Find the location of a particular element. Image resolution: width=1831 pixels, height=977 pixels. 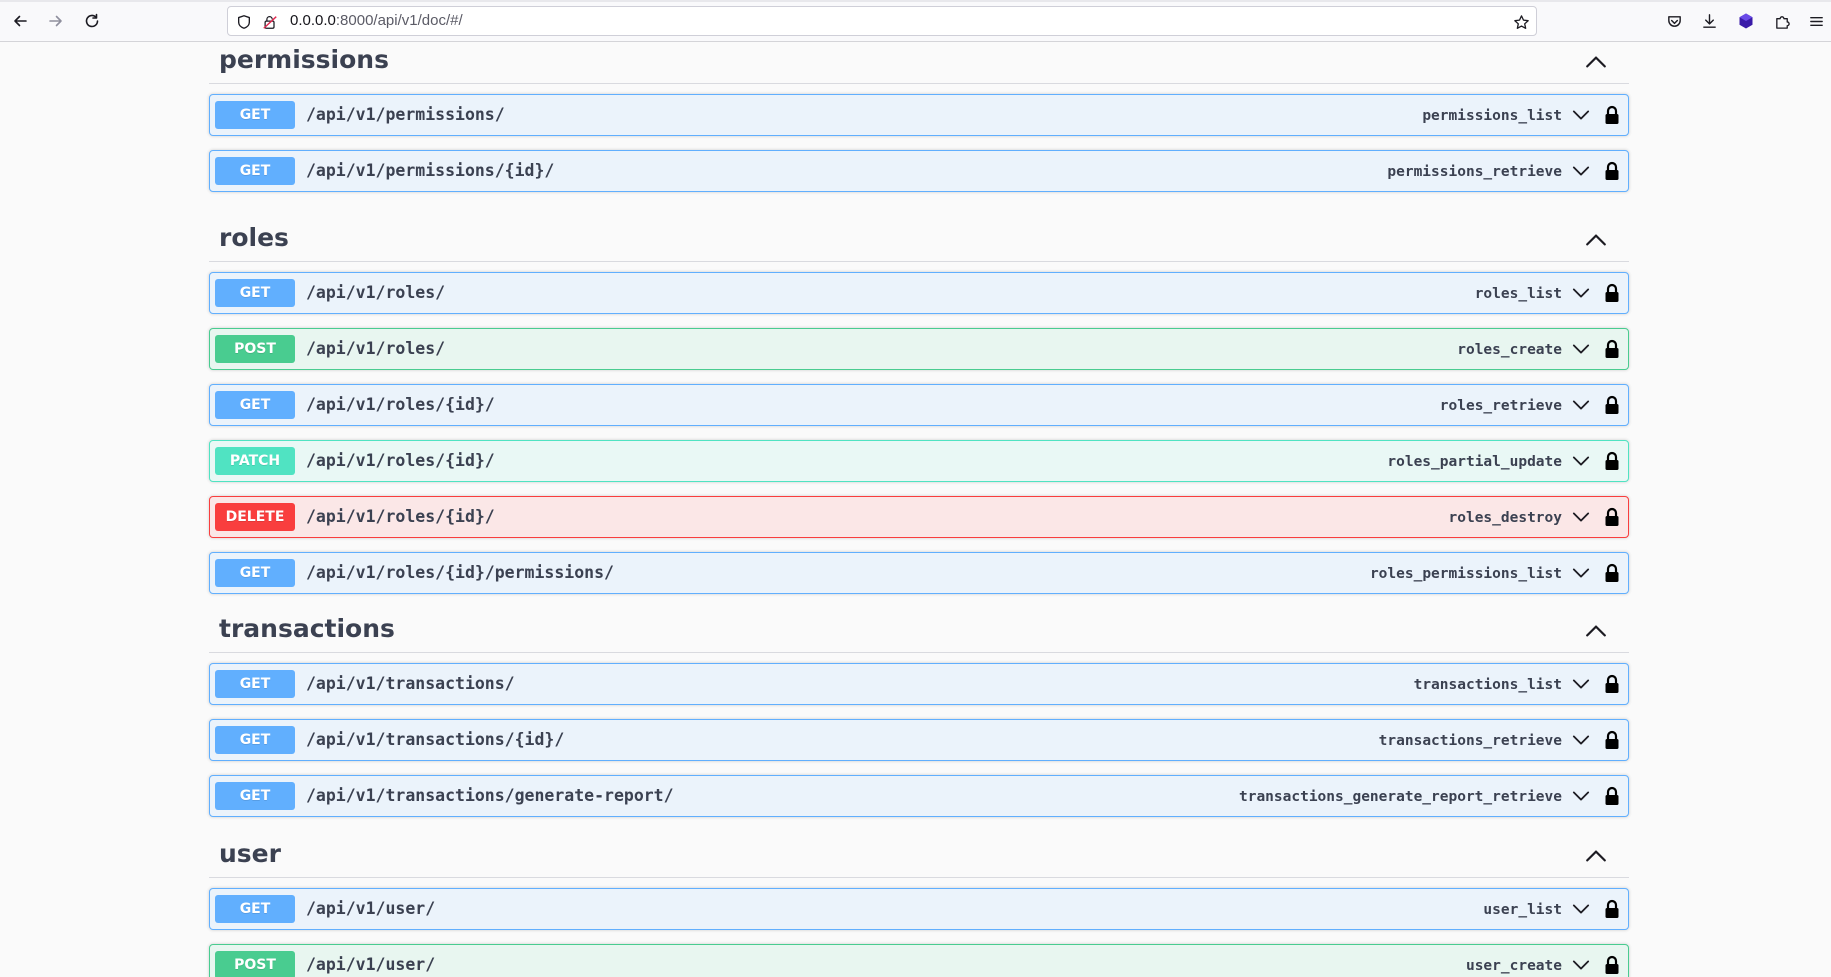

operation-id: roles_list is located at coordinates (1518, 294).